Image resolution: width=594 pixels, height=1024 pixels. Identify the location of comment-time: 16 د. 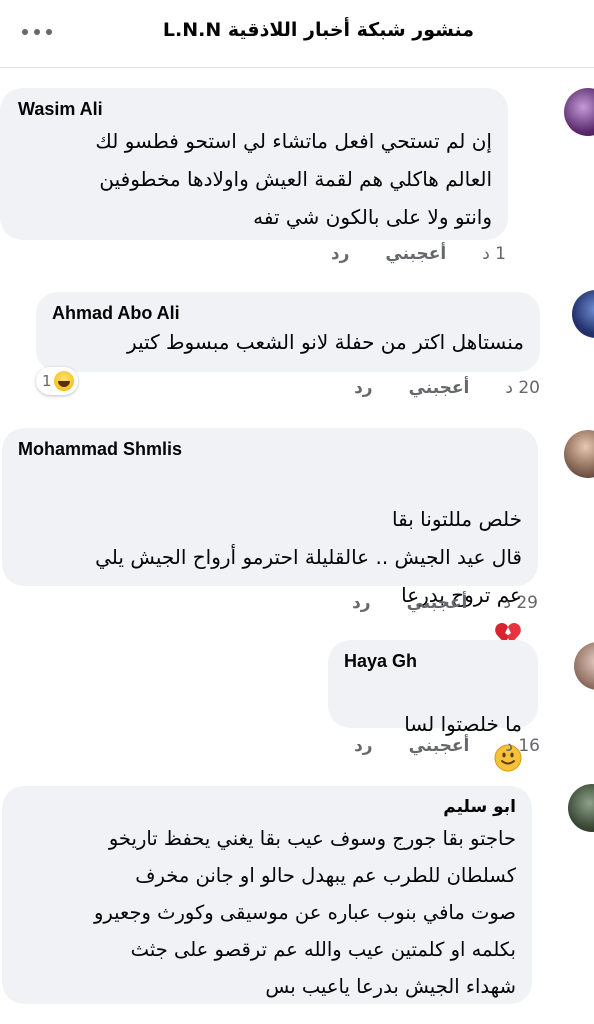
(522, 746).